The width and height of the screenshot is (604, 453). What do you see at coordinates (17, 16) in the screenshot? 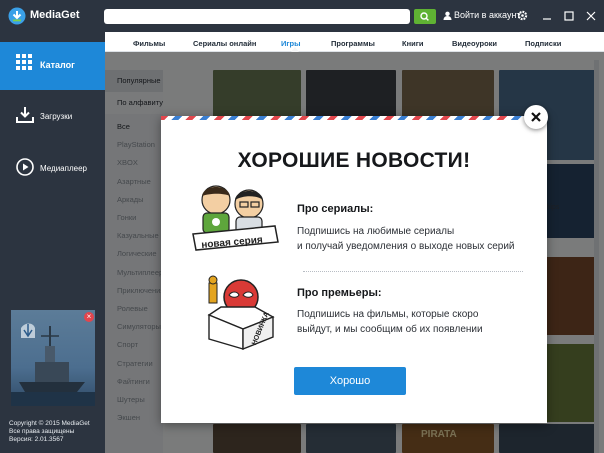
I see `mediaget-logo-icon` at bounding box center [17, 16].